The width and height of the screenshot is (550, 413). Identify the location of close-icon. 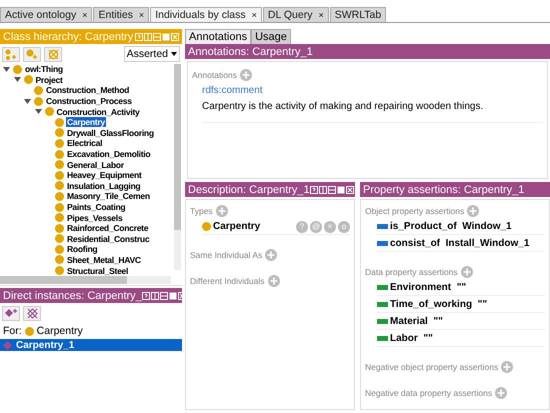
(350, 190).